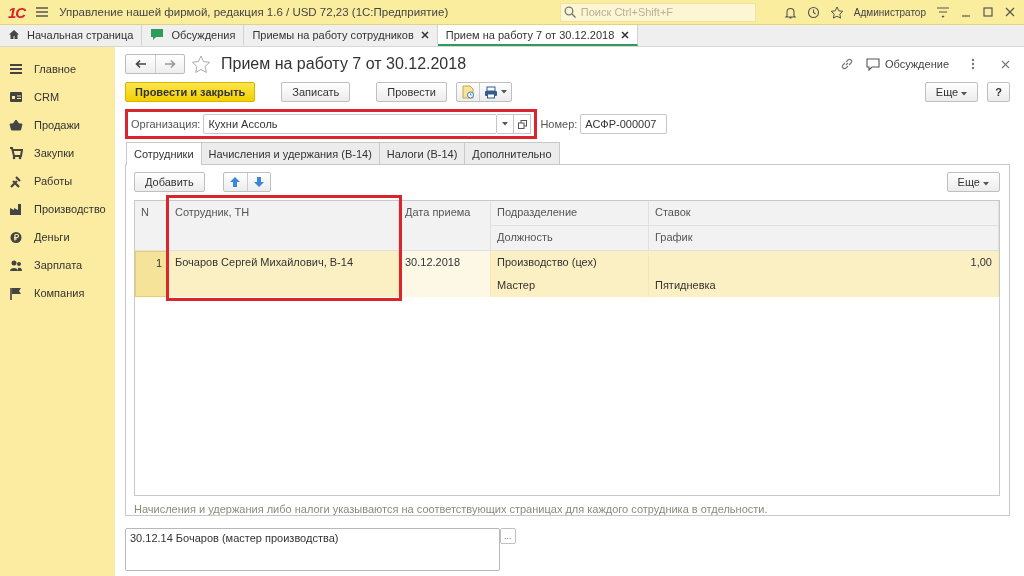  What do you see at coordinates (57, 153) in the screenshot?
I see `sidebar-item: Закупки` at bounding box center [57, 153].